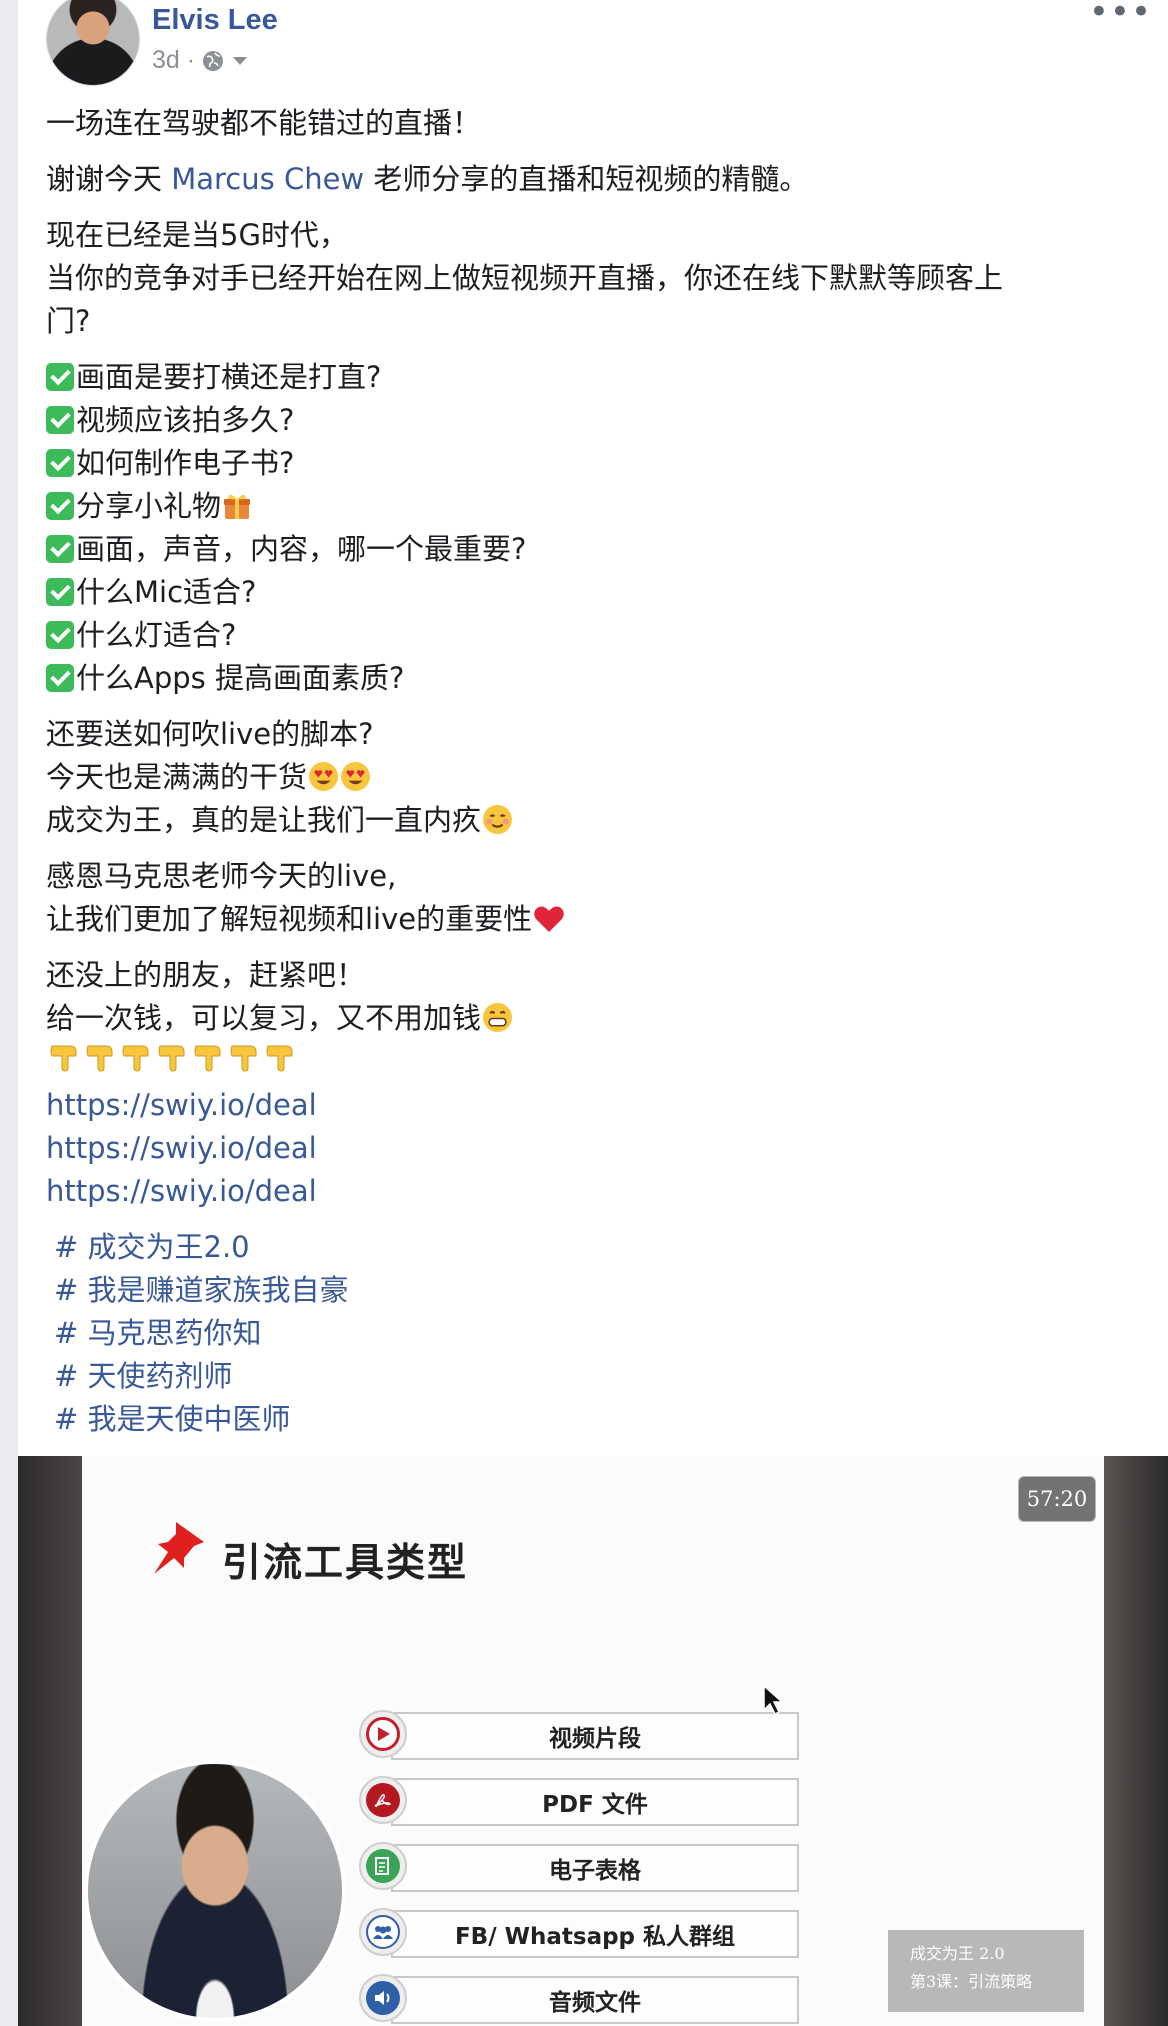  Describe the element at coordinates (383, 1932) in the screenshot. I see `group-icon` at that location.